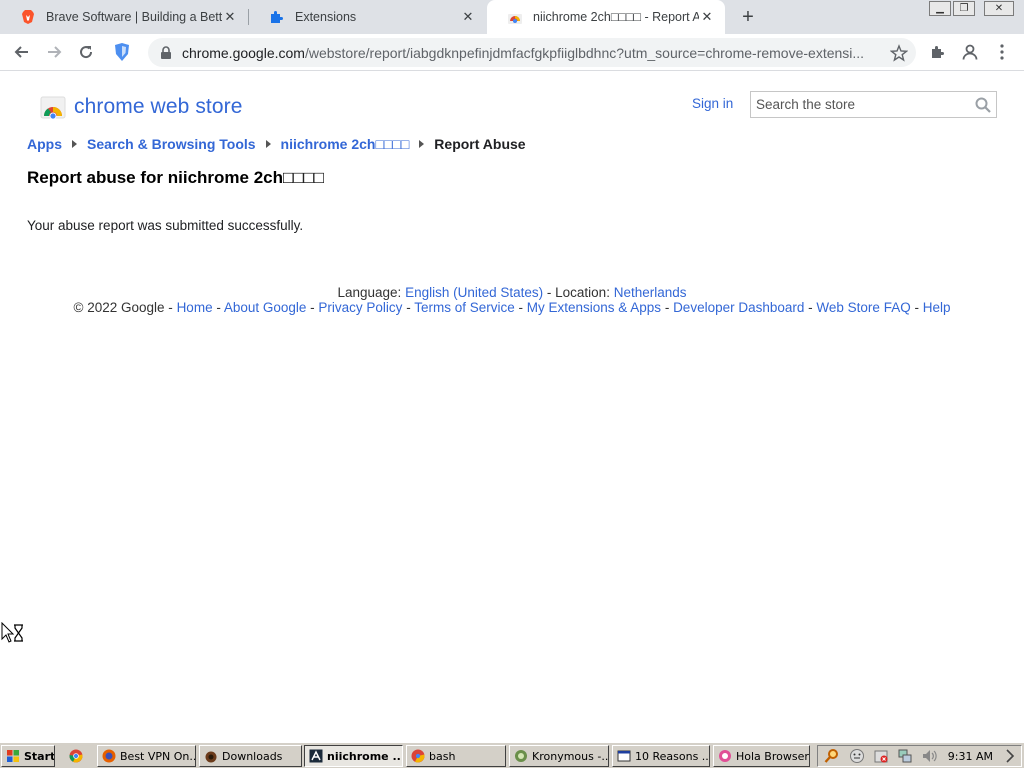 The height and width of the screenshot is (768, 1024). Describe the element at coordinates (44, 144) in the screenshot. I see `breadcrumb-apps: Apps` at that location.